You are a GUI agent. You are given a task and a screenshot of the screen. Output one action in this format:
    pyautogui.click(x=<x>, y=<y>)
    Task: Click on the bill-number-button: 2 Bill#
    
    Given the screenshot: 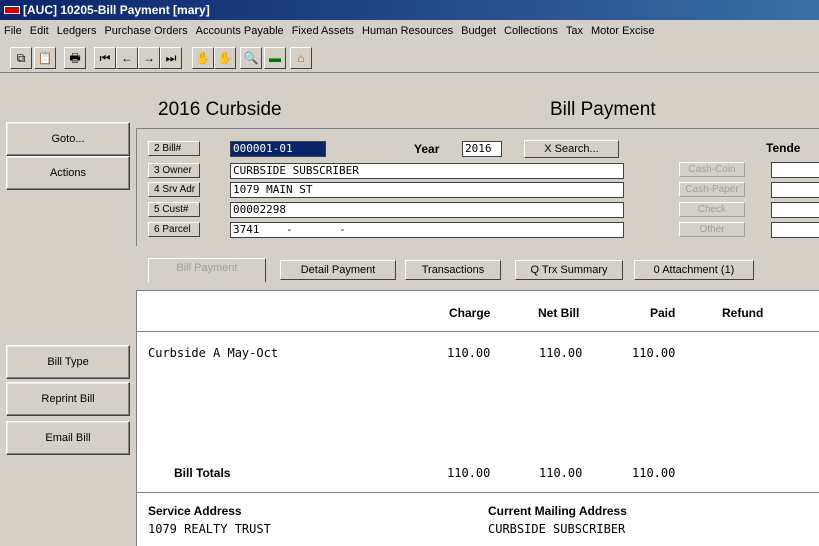 What is the action you would take?
    pyautogui.click(x=174, y=148)
    